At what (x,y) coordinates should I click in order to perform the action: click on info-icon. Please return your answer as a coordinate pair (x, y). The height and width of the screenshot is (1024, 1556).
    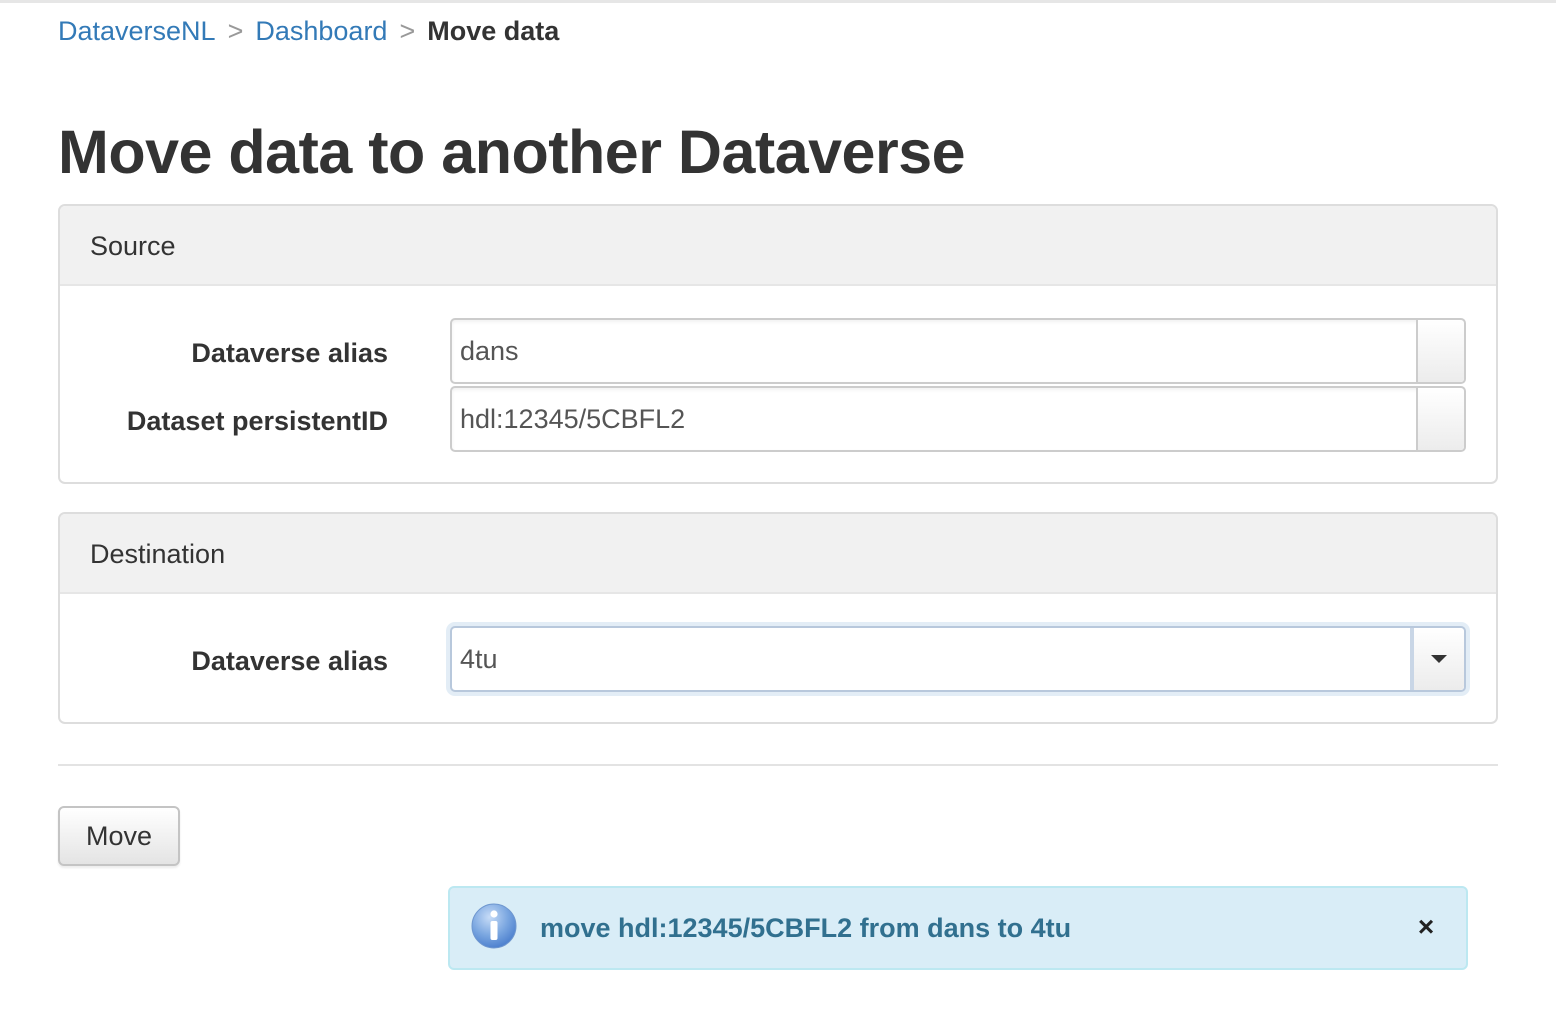
    Looking at the image, I should click on (494, 926).